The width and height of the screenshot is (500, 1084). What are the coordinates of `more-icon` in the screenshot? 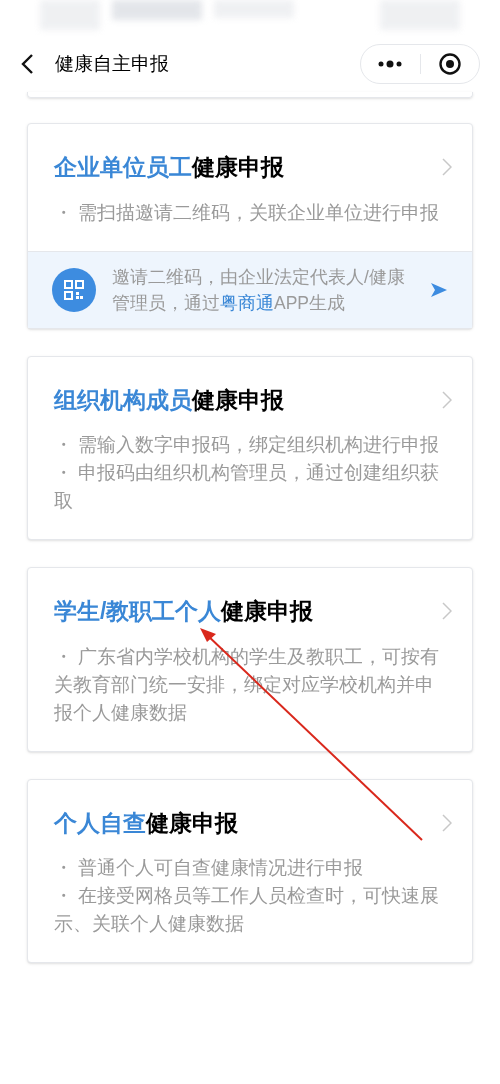 It's located at (390, 64).